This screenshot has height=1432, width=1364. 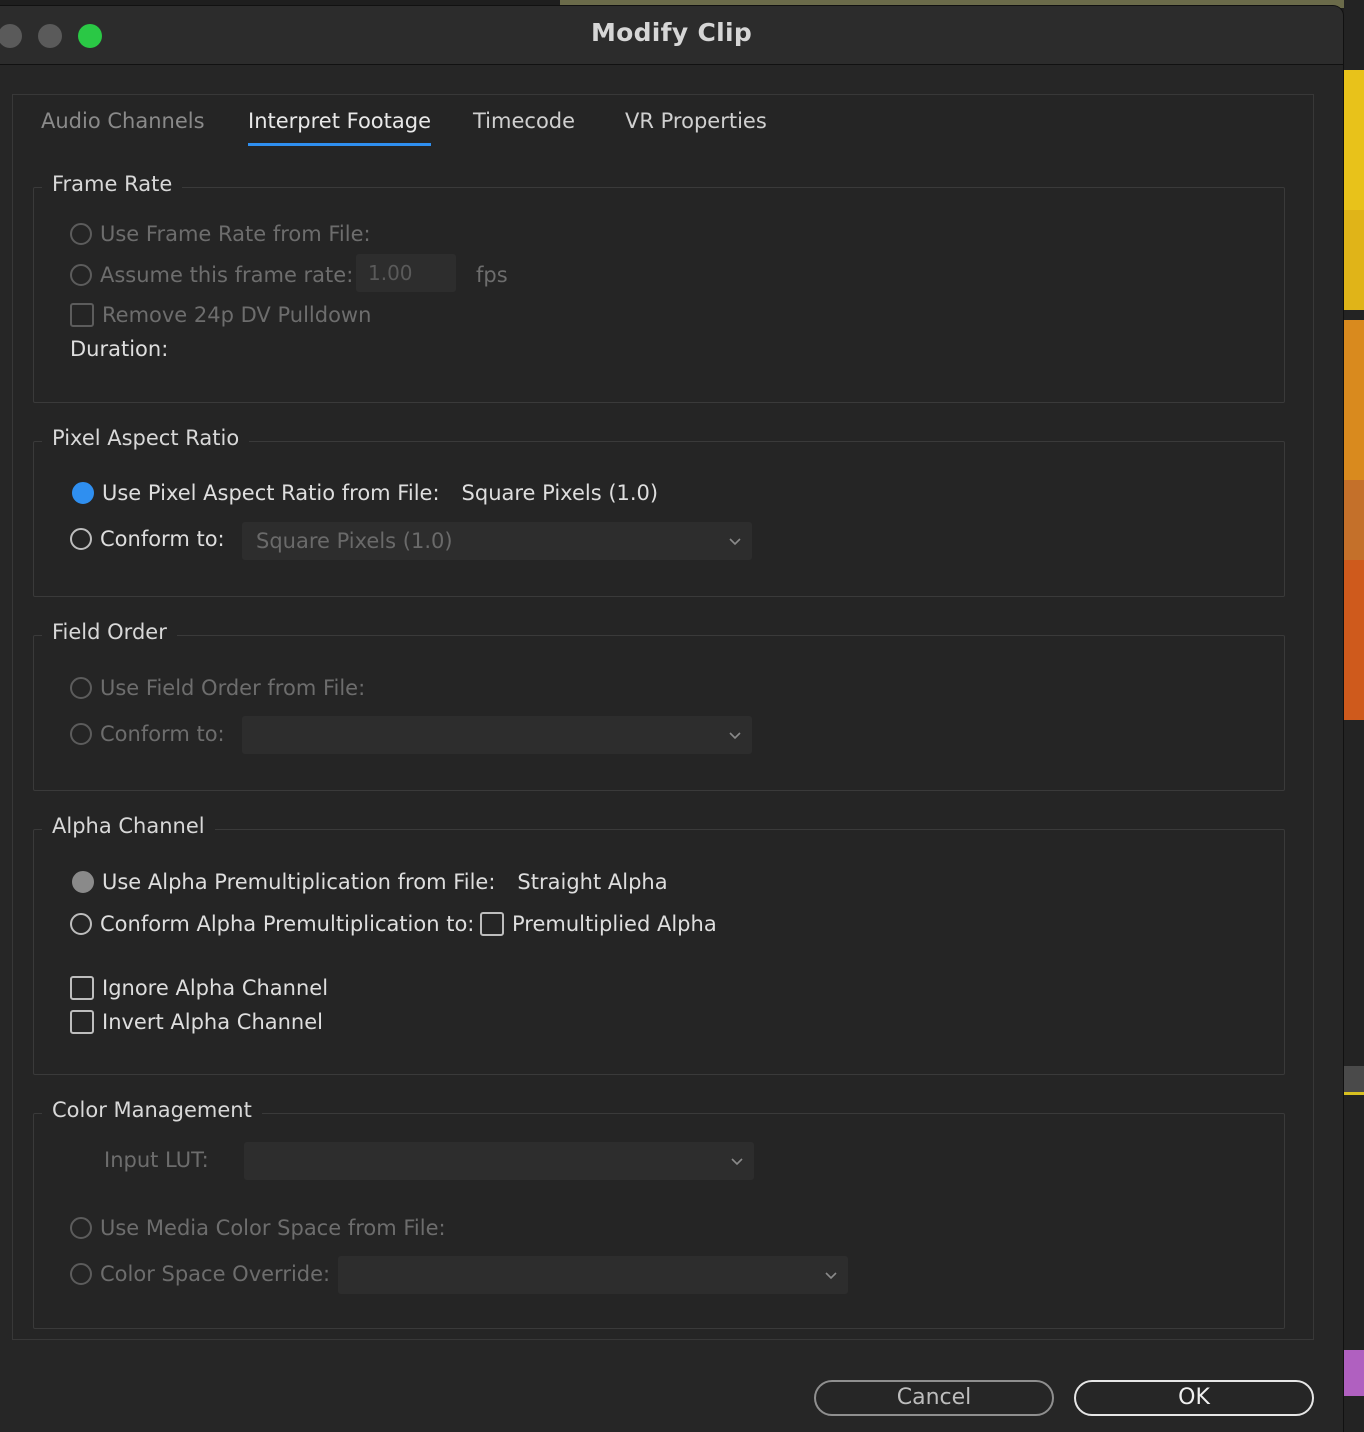 What do you see at coordinates (406, 273) in the screenshot?
I see `frame-rate-input: 1.00` at bounding box center [406, 273].